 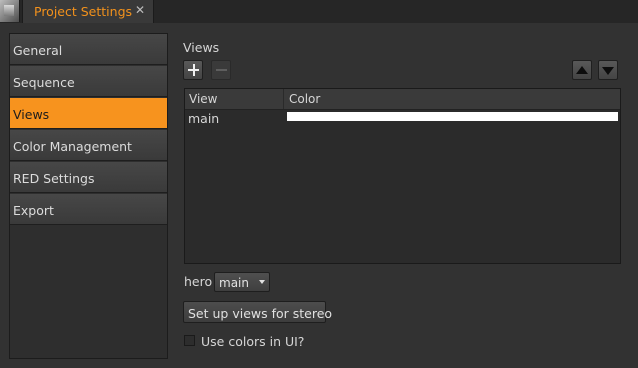 I want to click on add-view-button, so click(x=193, y=70).